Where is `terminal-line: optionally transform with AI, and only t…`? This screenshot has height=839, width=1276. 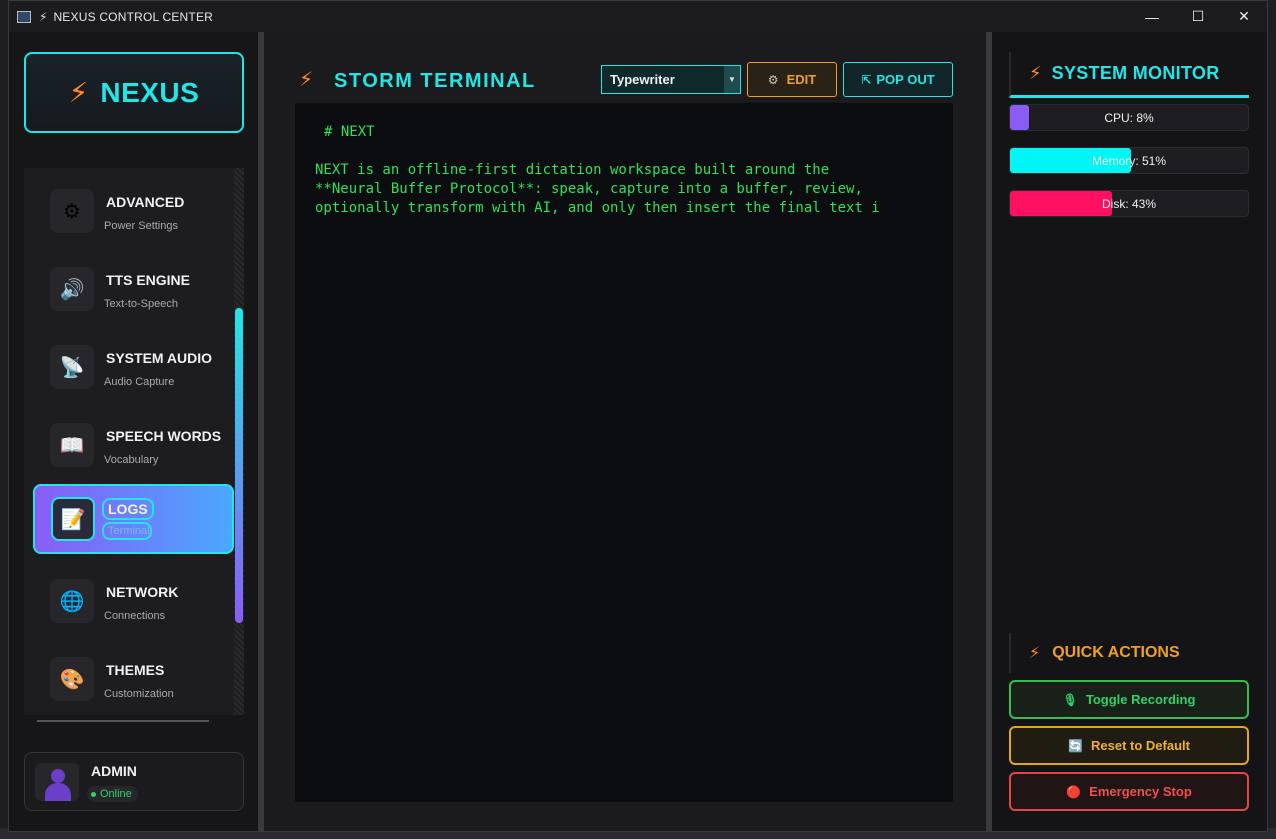
terminal-line: optionally transform with AI, and only t… is located at coordinates (597, 208).